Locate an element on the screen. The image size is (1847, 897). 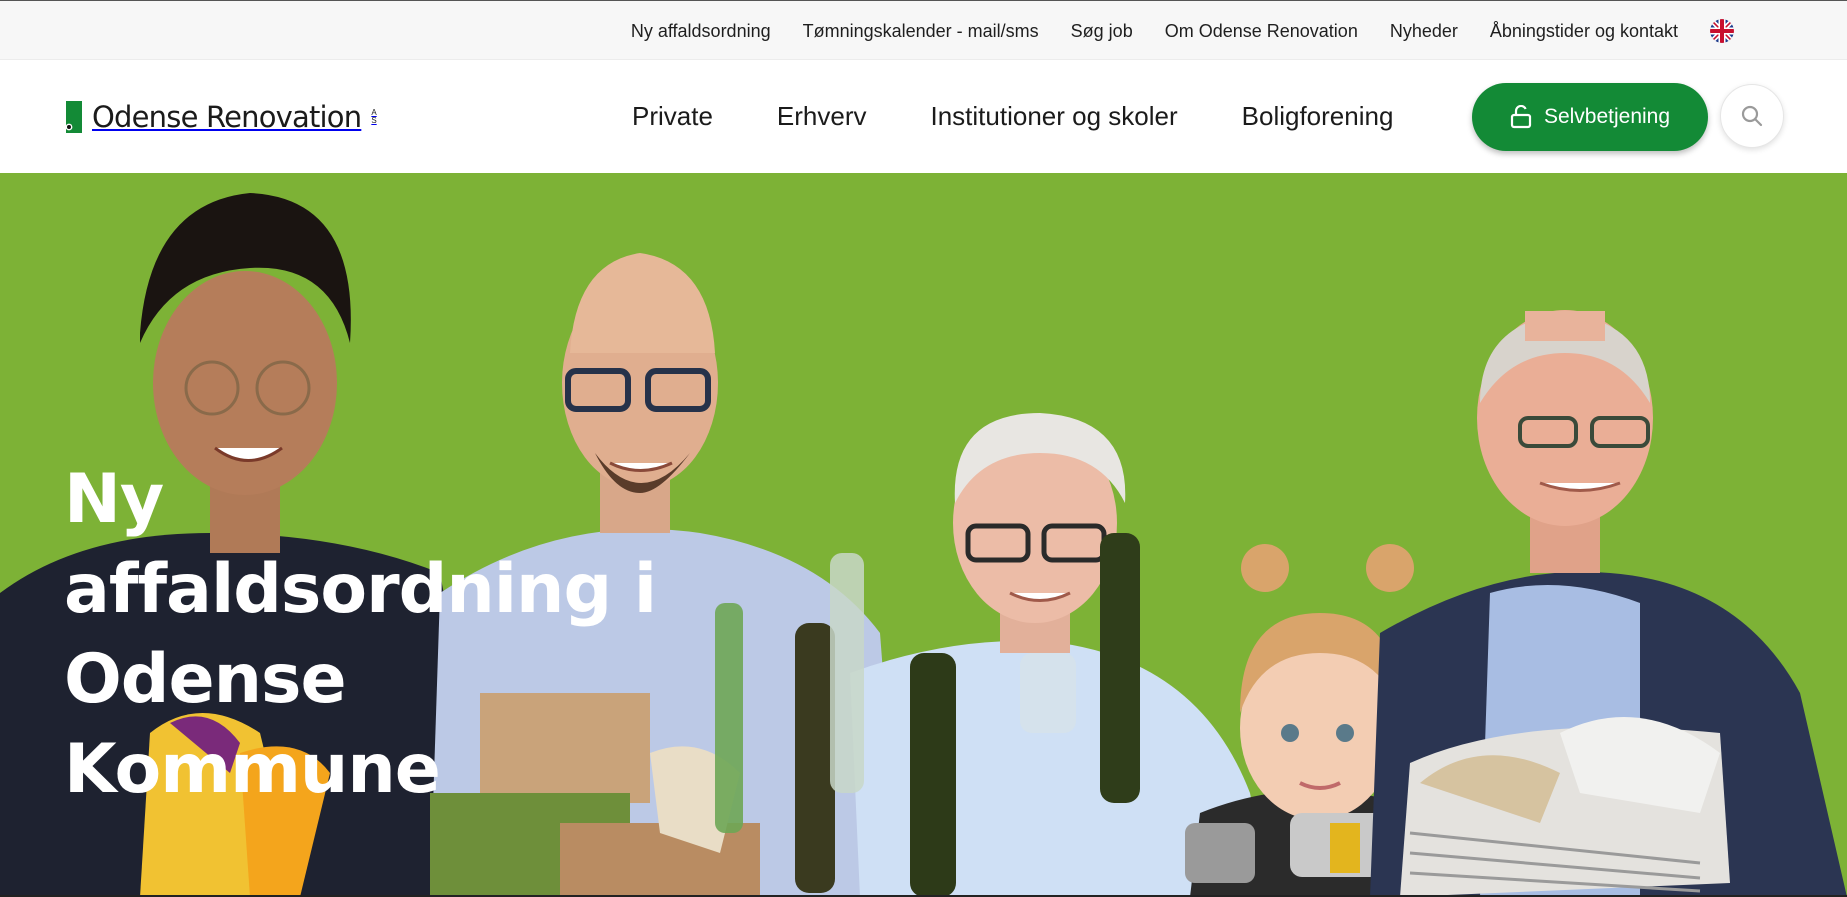
utility-link-abningstider: Åbningstider og kontakt is located at coordinates (1584, 31).